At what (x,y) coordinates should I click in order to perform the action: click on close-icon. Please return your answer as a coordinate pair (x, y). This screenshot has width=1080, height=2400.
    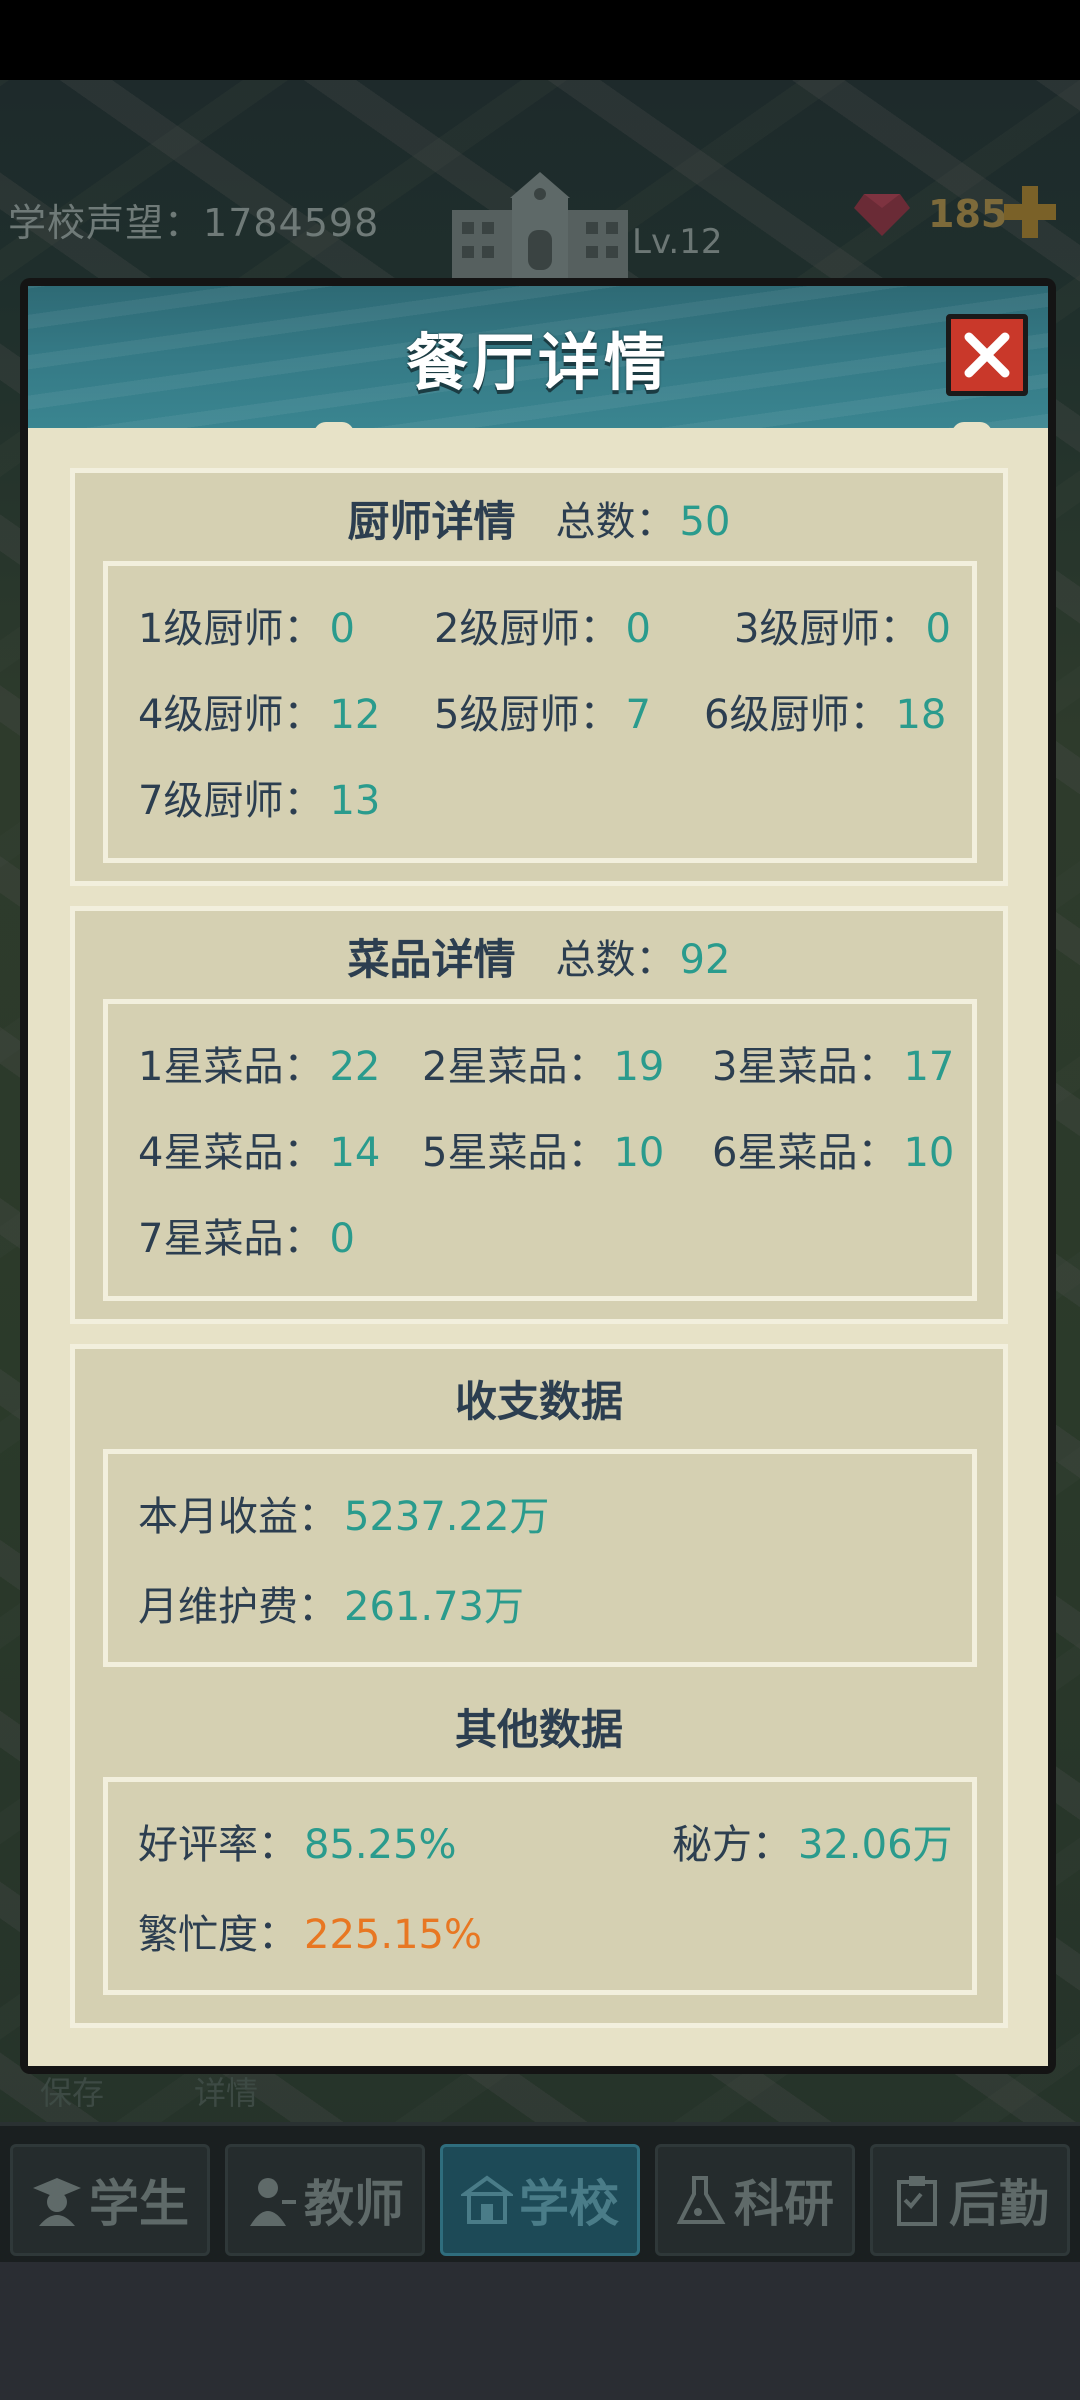
    Looking at the image, I should click on (987, 355).